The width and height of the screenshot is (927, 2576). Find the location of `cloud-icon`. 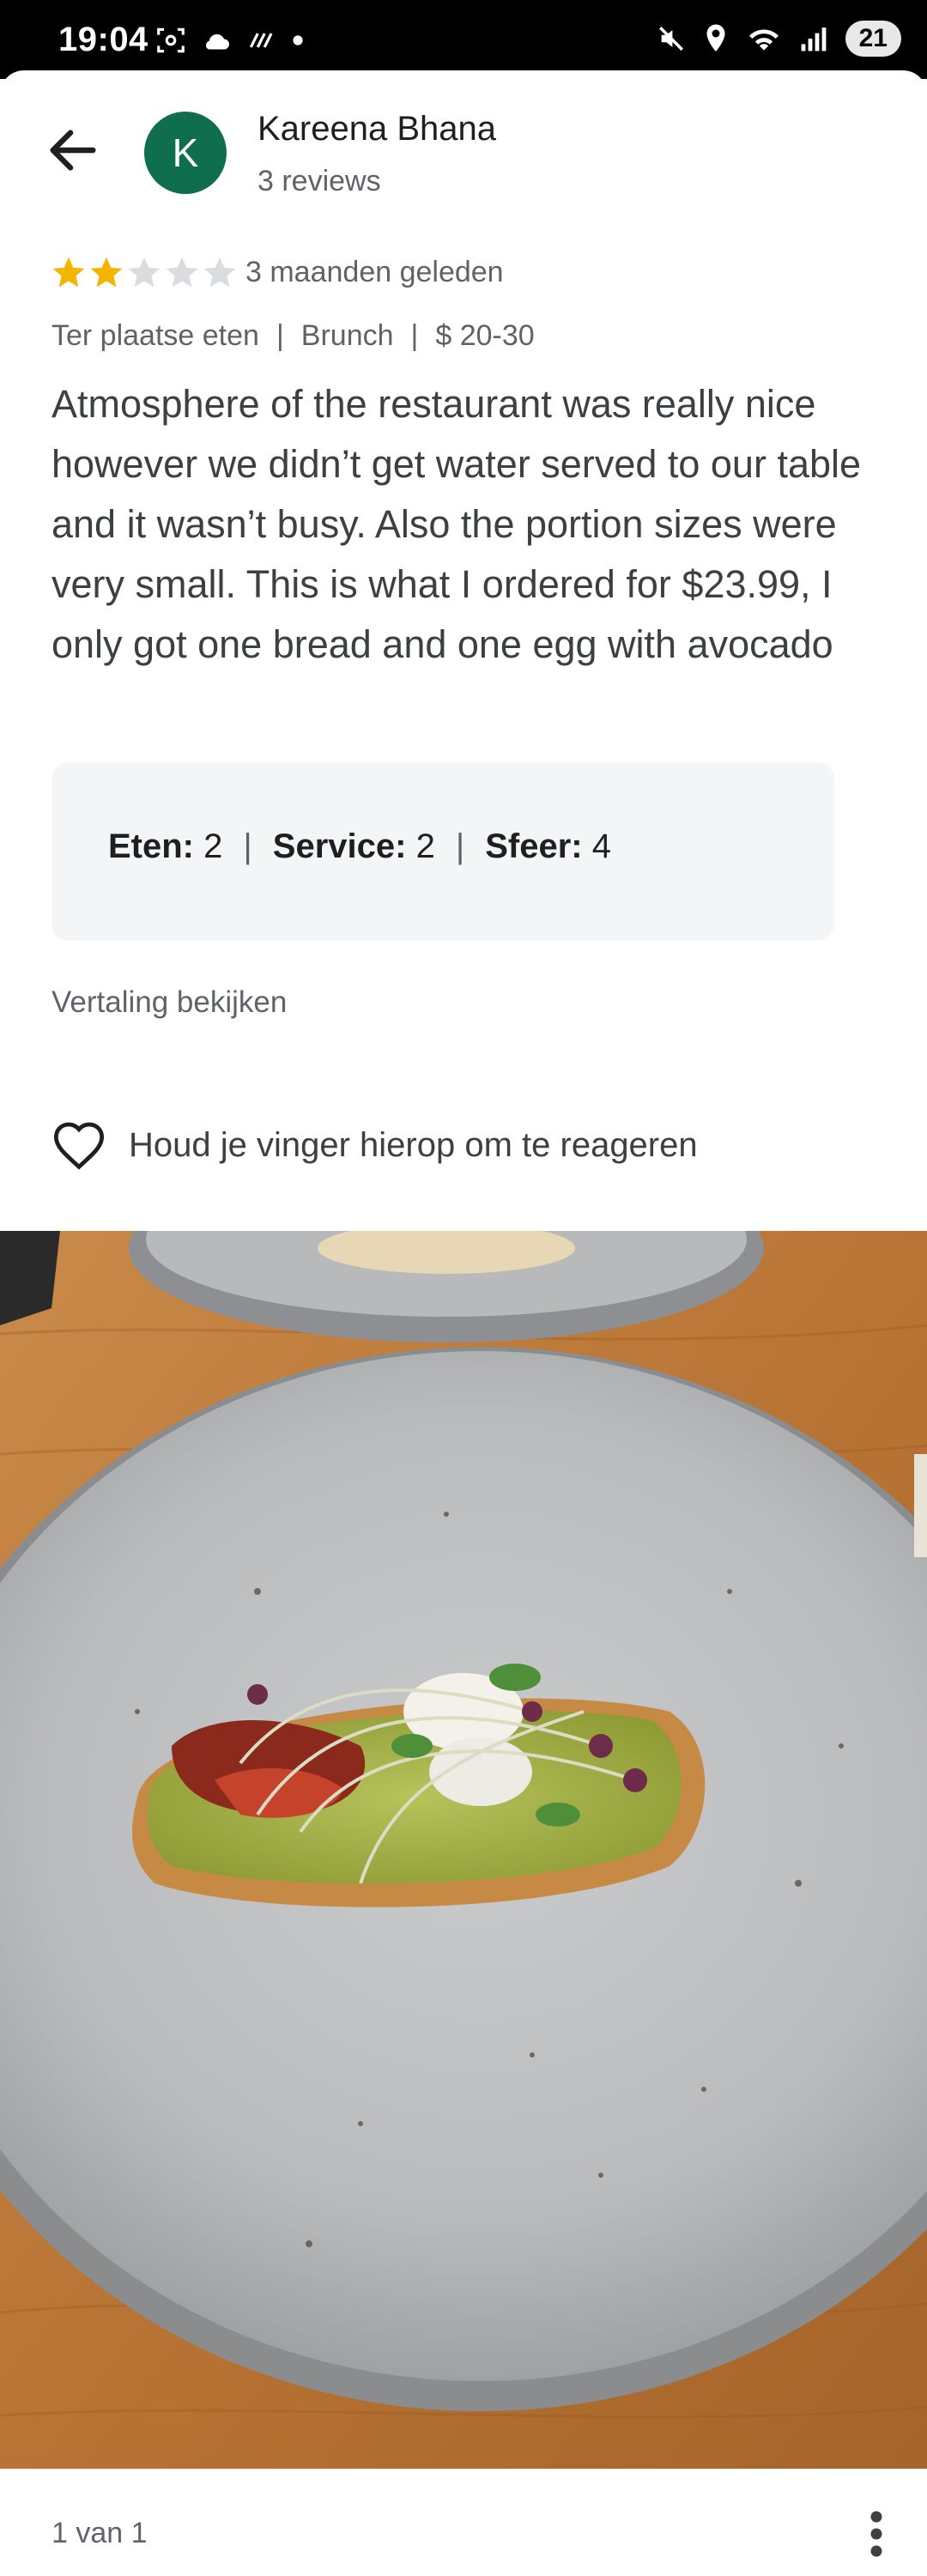

cloud-icon is located at coordinates (217, 41).